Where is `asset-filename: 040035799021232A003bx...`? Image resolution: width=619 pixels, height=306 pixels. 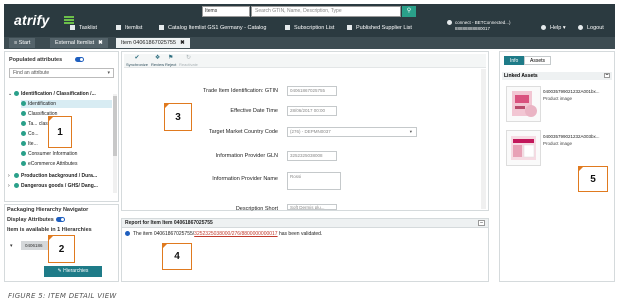
asset-filename: 040035799021232A003bx... is located at coordinates (571, 136).